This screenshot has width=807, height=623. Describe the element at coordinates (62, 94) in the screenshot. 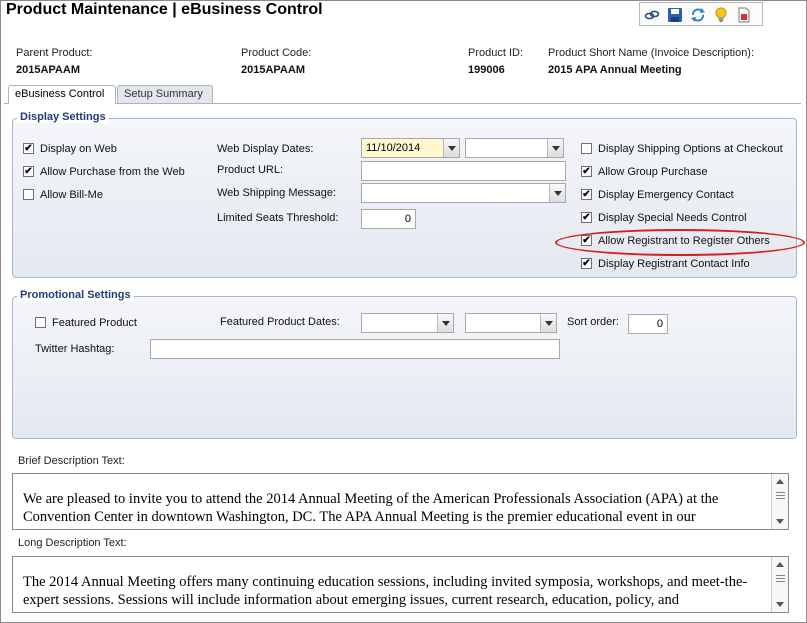

I see `tab-ebusiness-control: eBusiness Control` at that location.